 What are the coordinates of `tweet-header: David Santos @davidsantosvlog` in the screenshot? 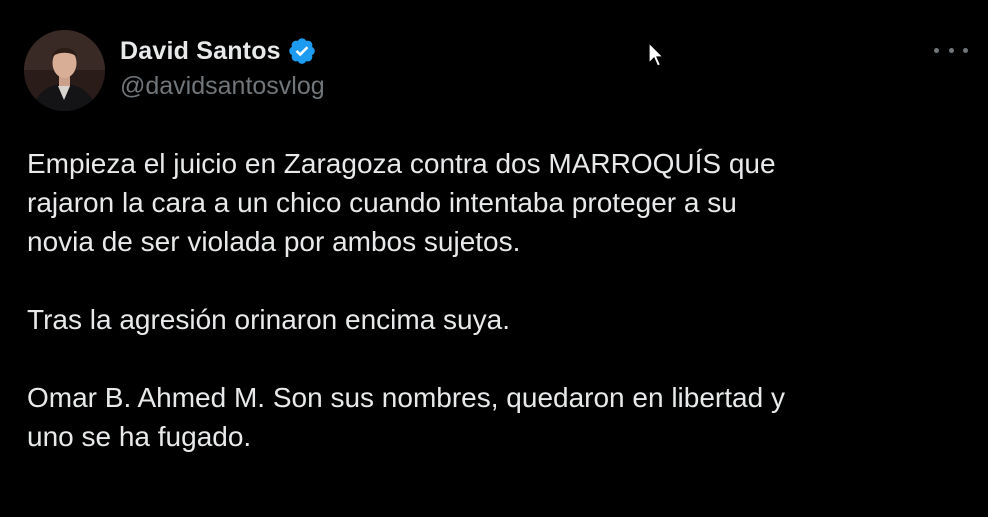 It's located at (222, 67).